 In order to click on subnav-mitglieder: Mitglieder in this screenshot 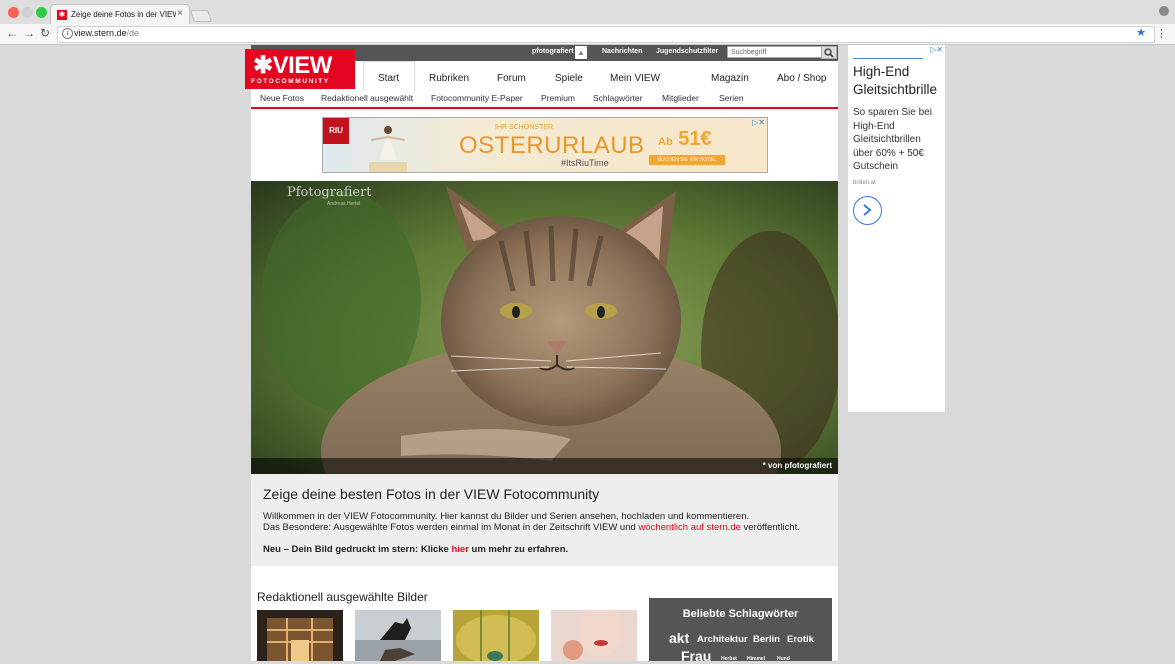, I will do `click(680, 98)`.